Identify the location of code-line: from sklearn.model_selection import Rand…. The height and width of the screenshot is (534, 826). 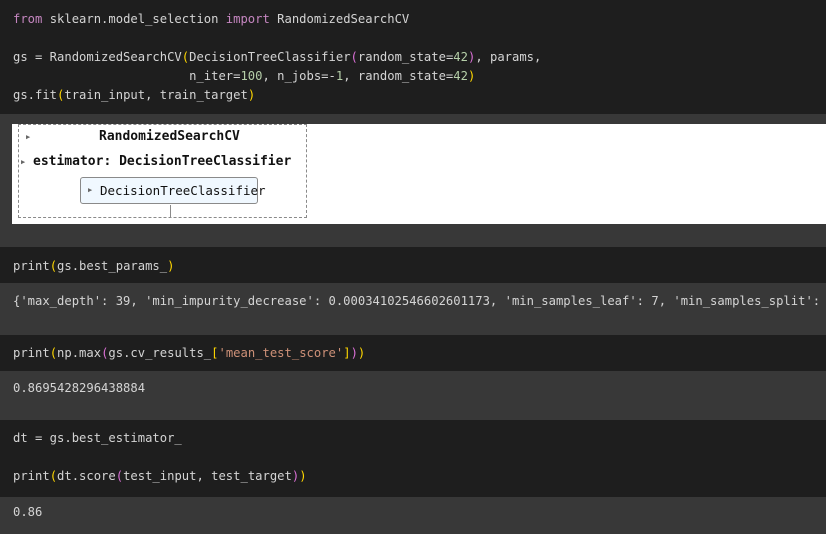
(211, 19).